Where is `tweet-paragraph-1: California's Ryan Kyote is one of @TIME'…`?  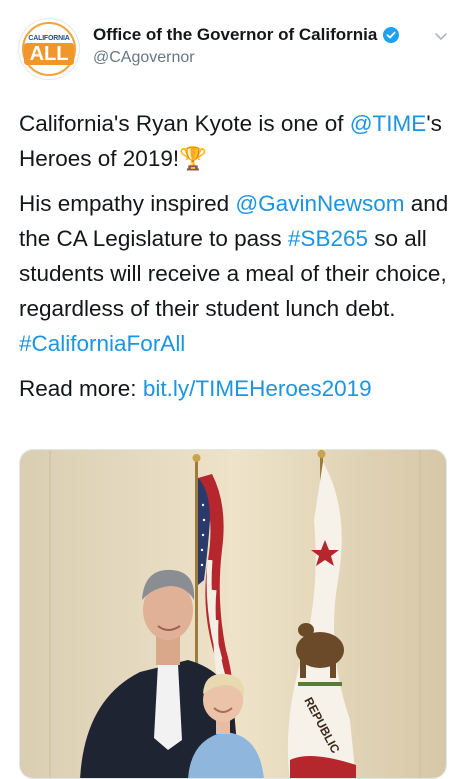 tweet-paragraph-1: California's Ryan Kyote is one of @TIME'… is located at coordinates (239, 141).